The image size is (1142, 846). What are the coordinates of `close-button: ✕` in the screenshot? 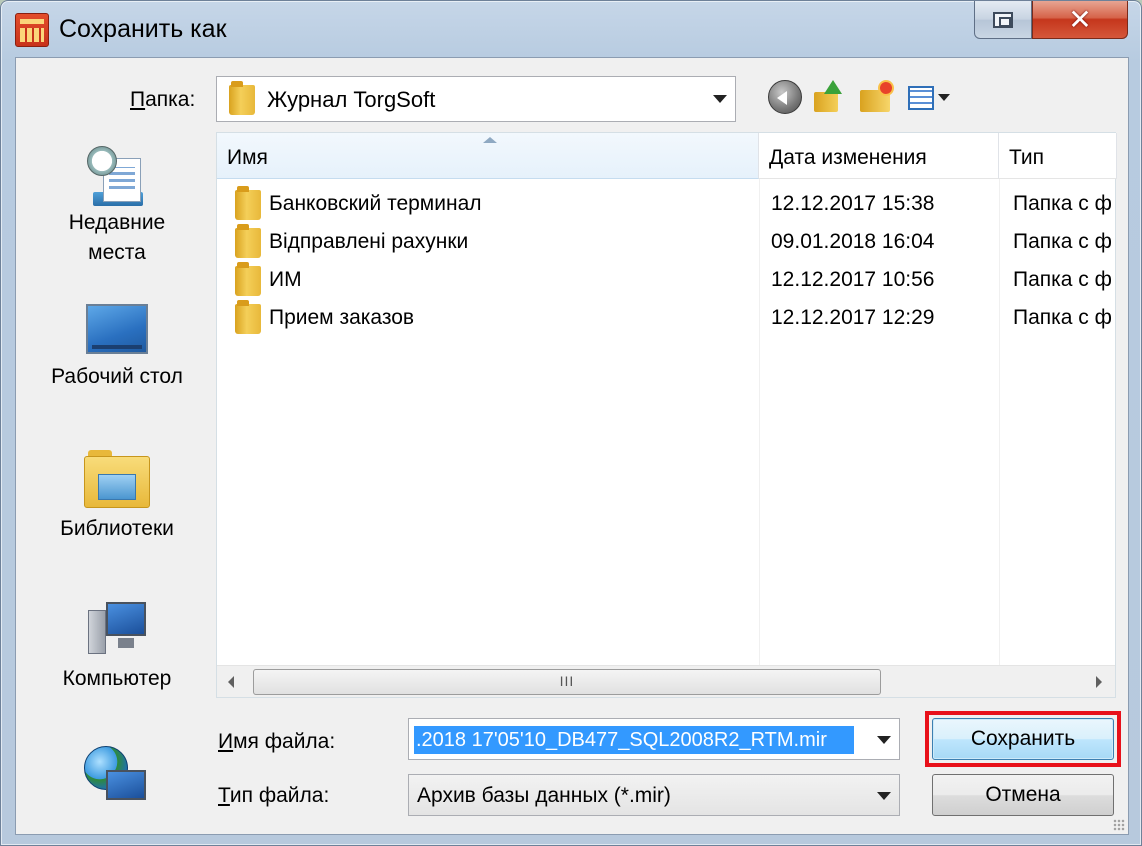 It's located at (1080, 20).